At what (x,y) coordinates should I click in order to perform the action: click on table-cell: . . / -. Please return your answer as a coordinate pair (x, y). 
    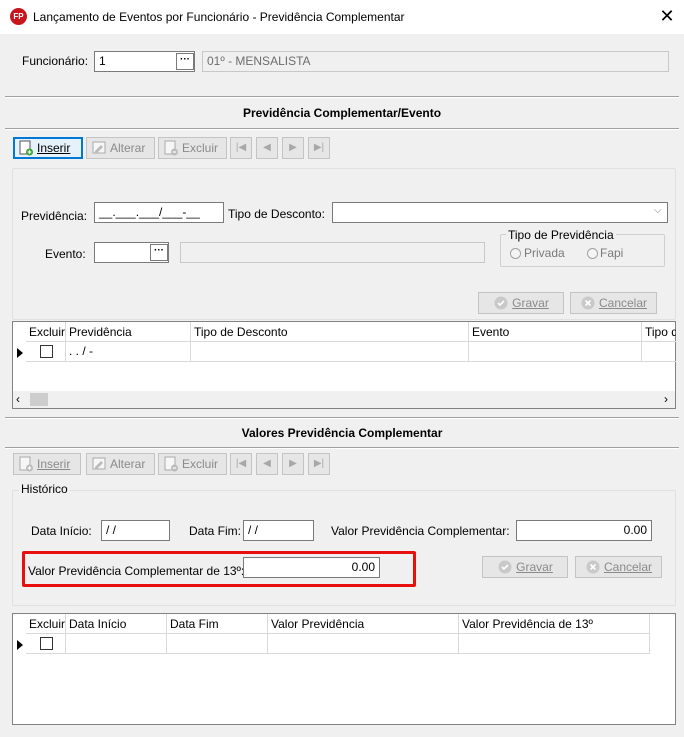
    Looking at the image, I should click on (128, 352).